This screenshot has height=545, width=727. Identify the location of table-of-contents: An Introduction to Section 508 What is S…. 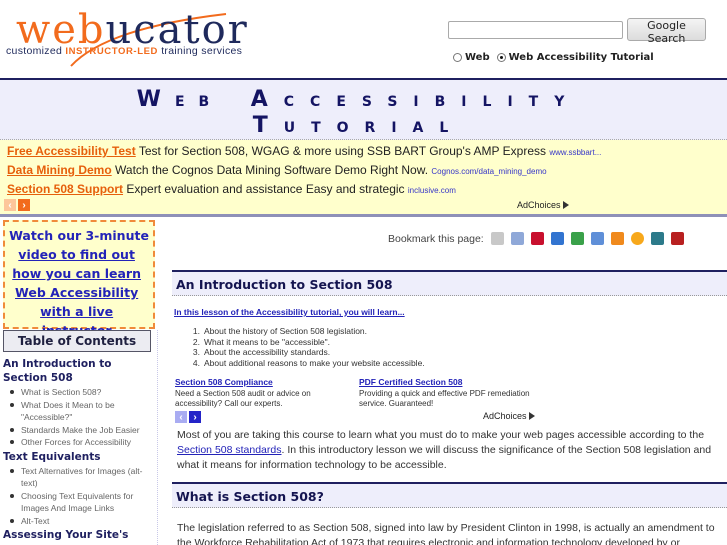
(78, 449).